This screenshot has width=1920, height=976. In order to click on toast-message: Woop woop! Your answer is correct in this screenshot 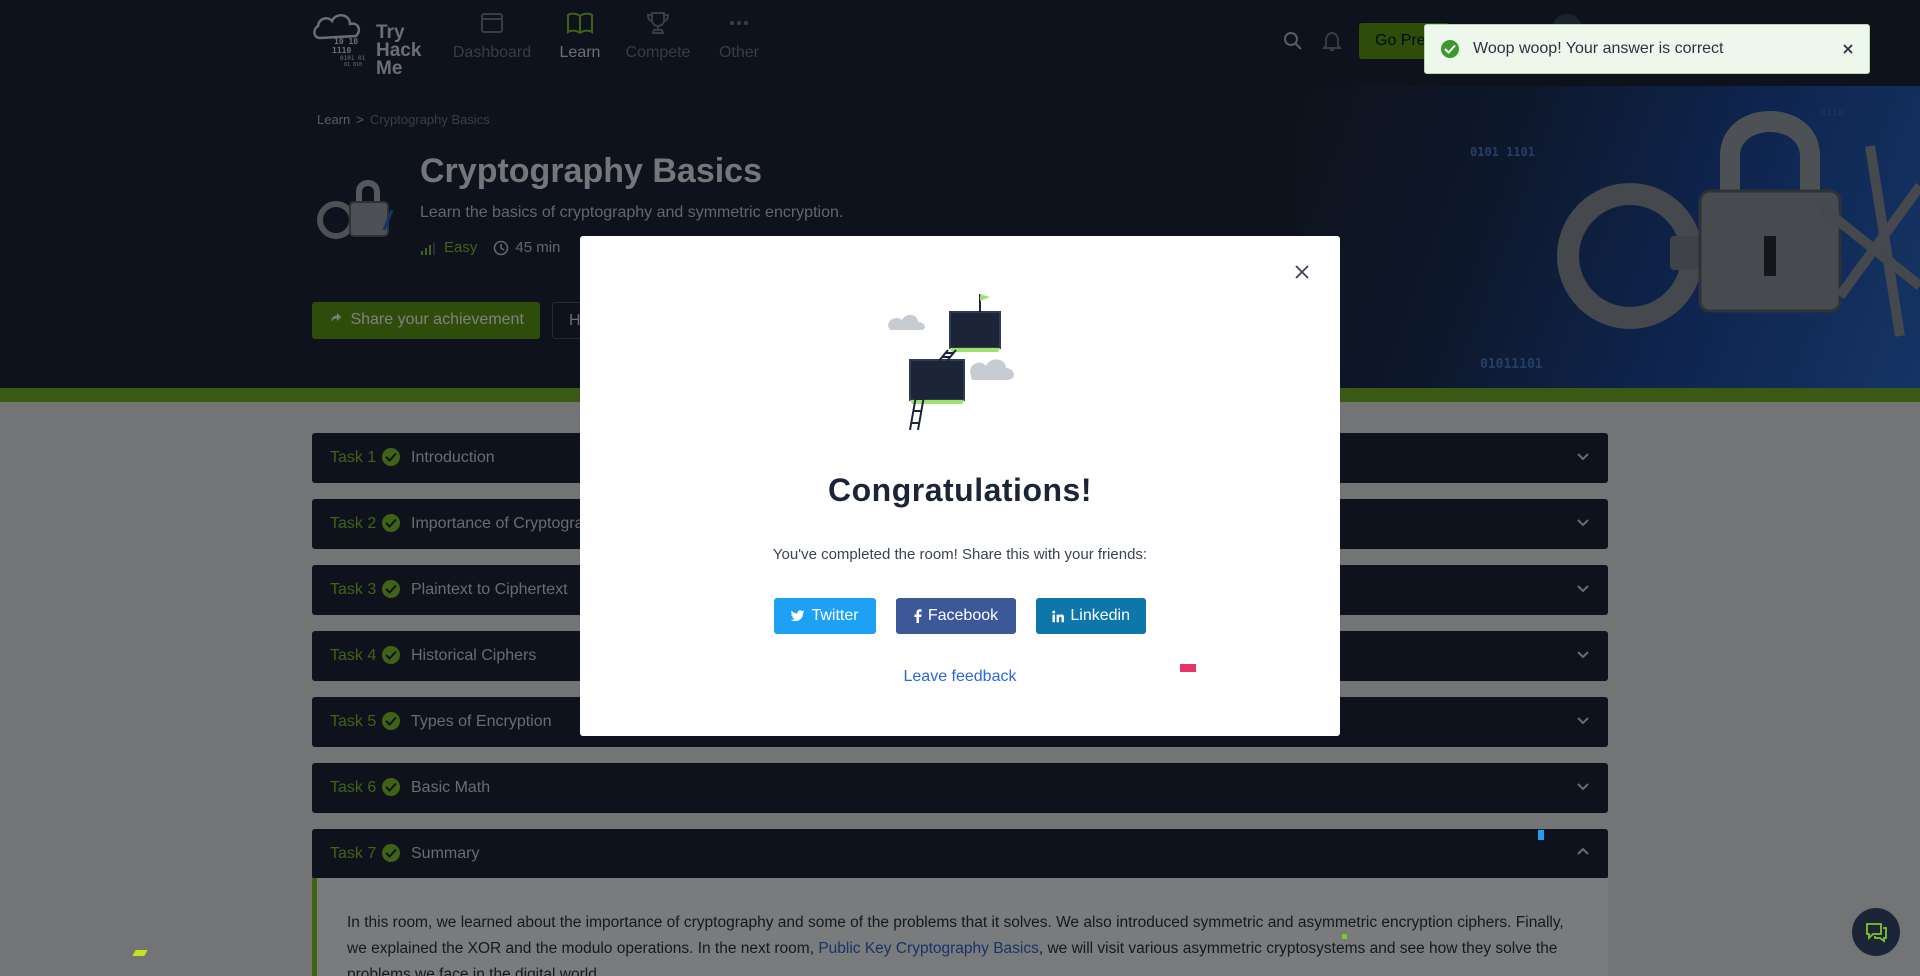, I will do `click(1598, 48)`.